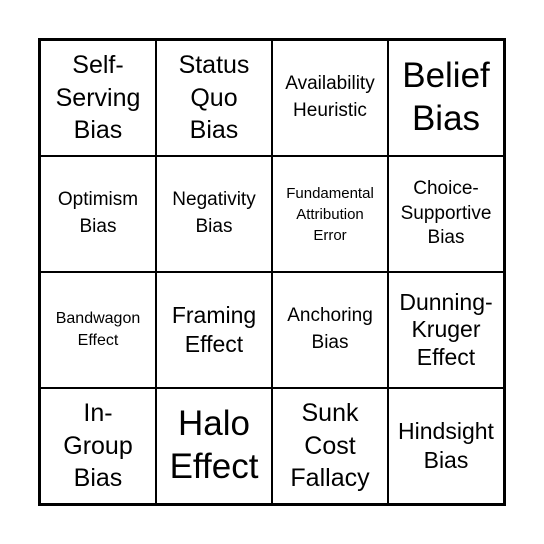 This screenshot has height=544, width=544. I want to click on cell-label: In- Group Bias, so click(98, 446).